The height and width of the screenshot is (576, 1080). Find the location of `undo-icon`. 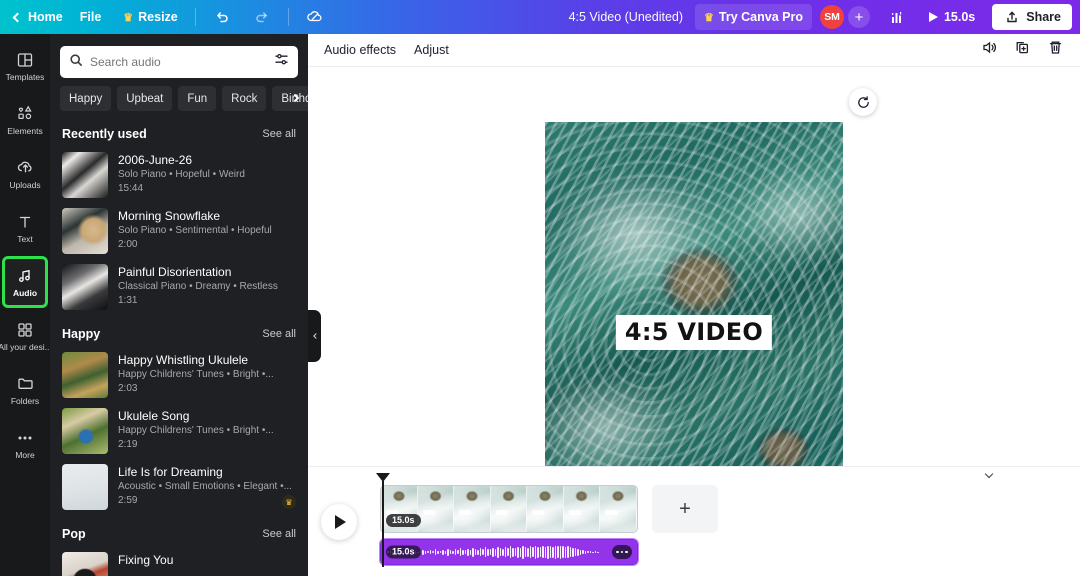

undo-icon is located at coordinates (222, 17).